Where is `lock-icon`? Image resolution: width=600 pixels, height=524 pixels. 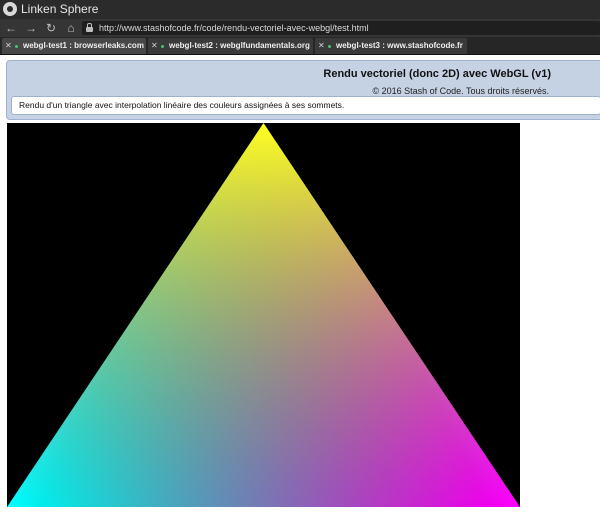 lock-icon is located at coordinates (89, 27).